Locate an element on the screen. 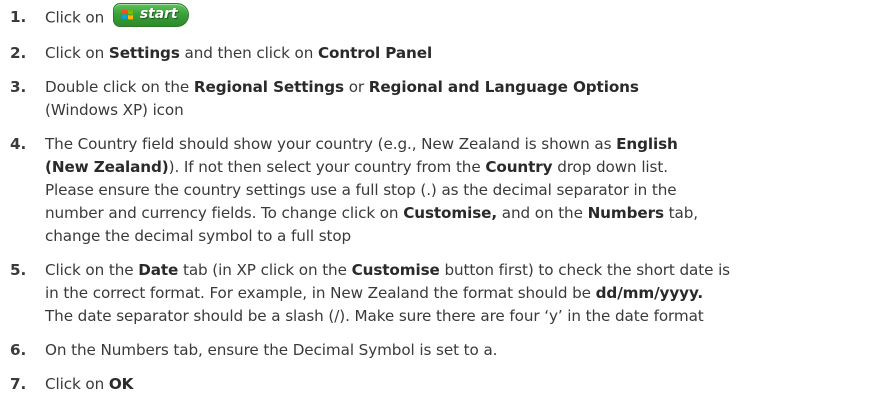  bold-term: Customise is located at coordinates (395, 270).